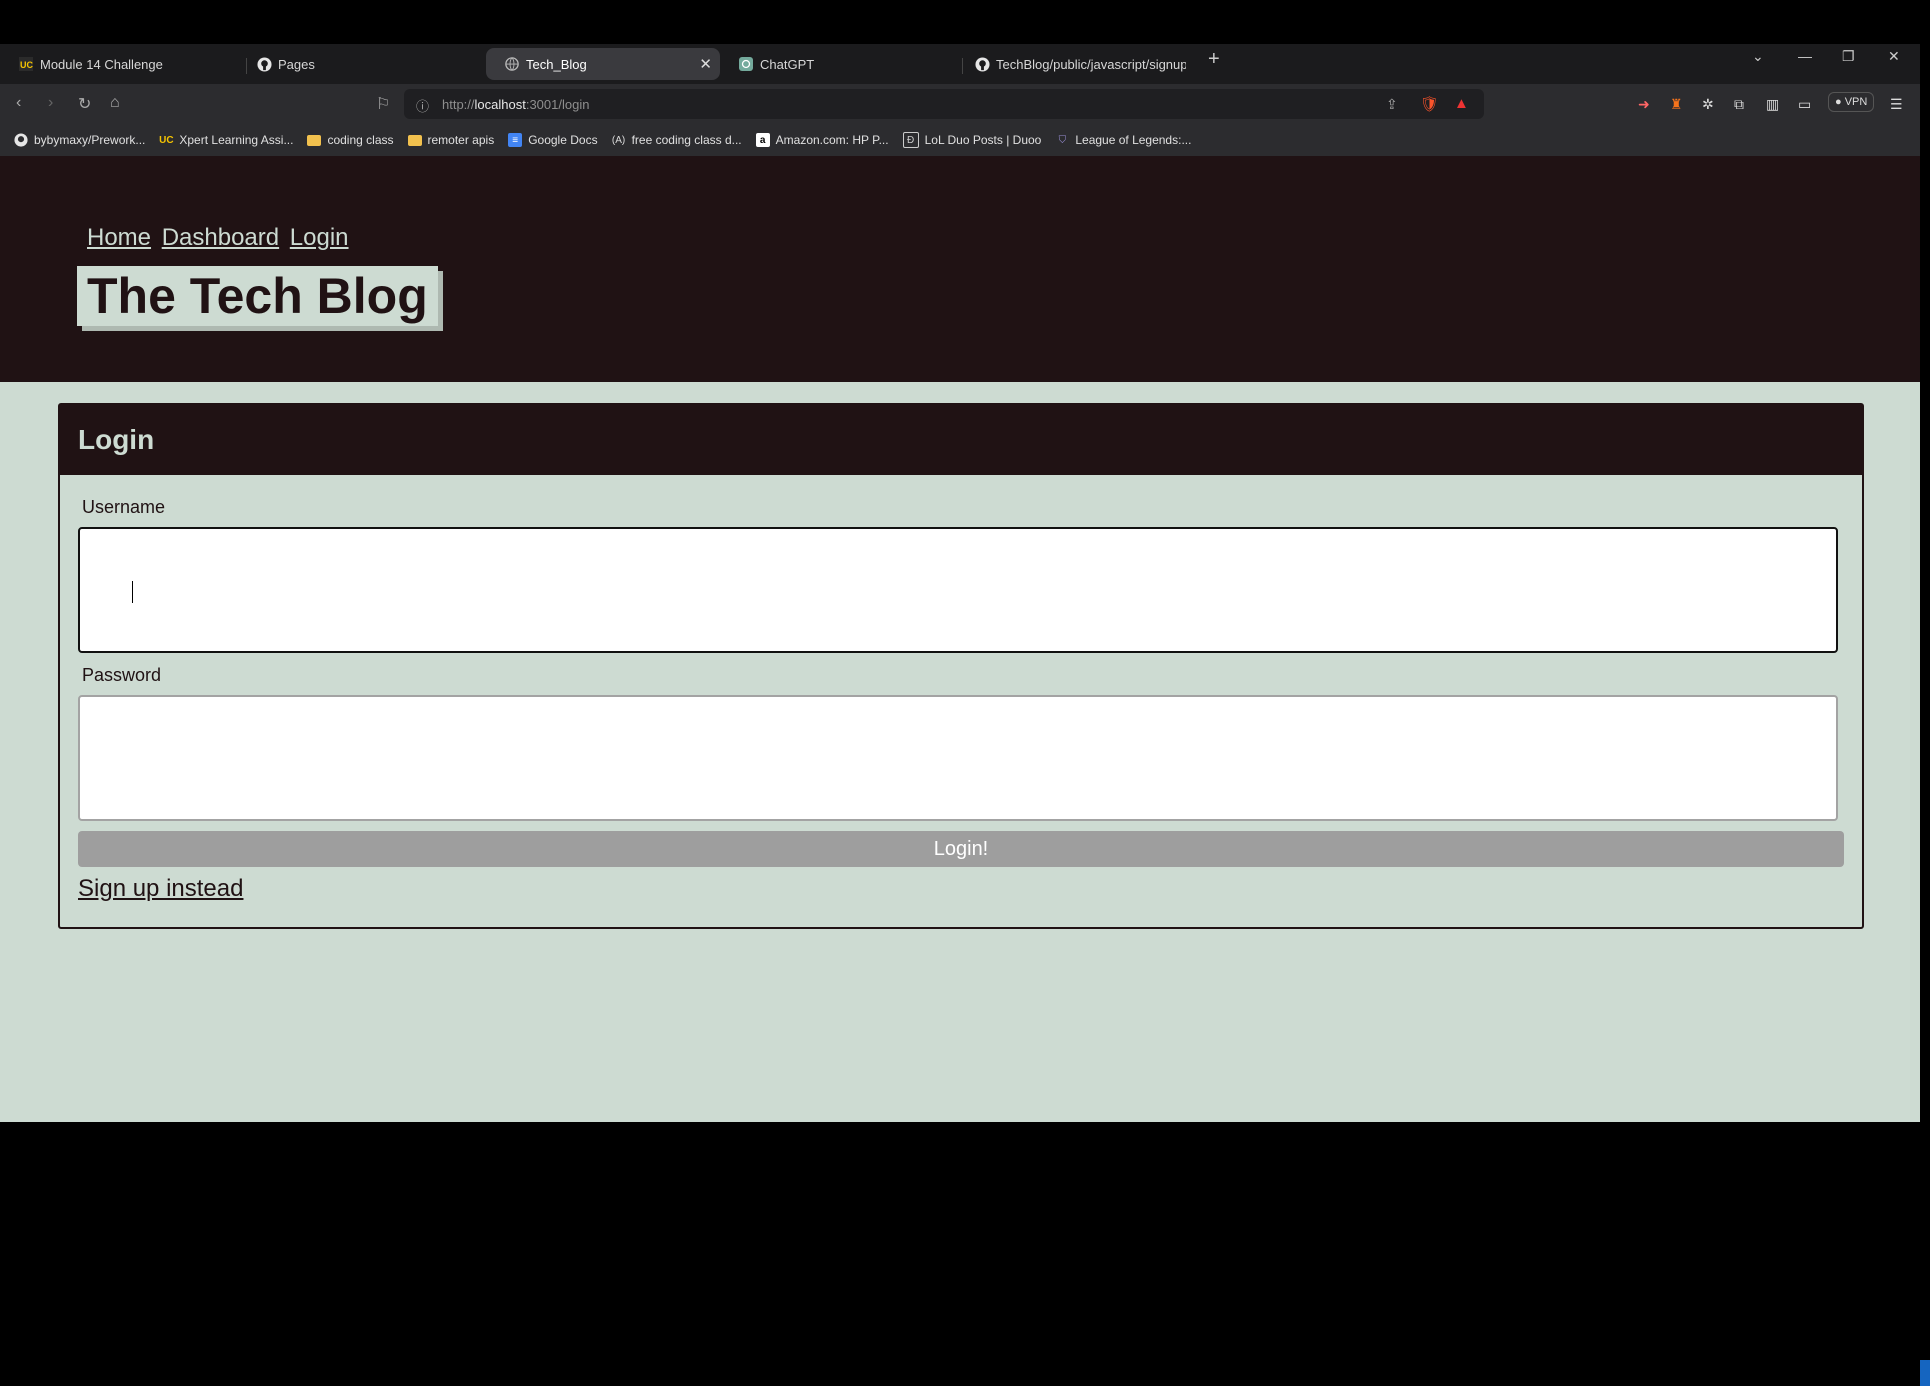 This screenshot has width=1930, height=1386. I want to click on text-caret, so click(132, 592).